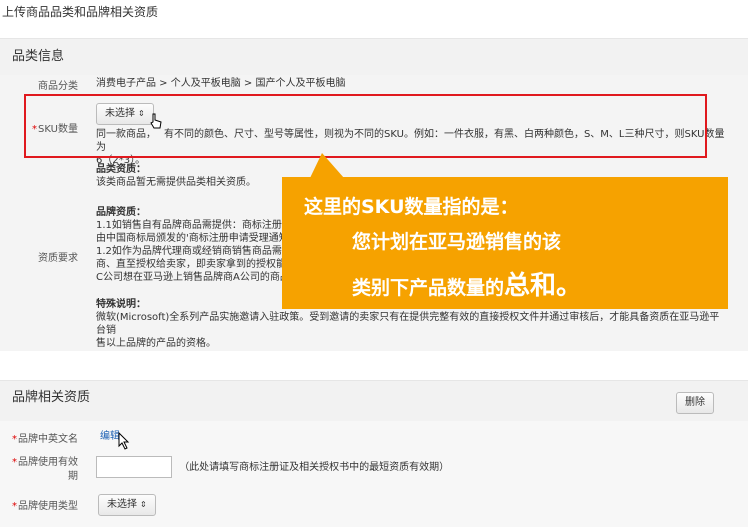 Image resolution: width=748 pixels, height=527 pixels. Describe the element at coordinates (143, 504) in the screenshot. I see `select-arrow-icon: ⇕` at that location.